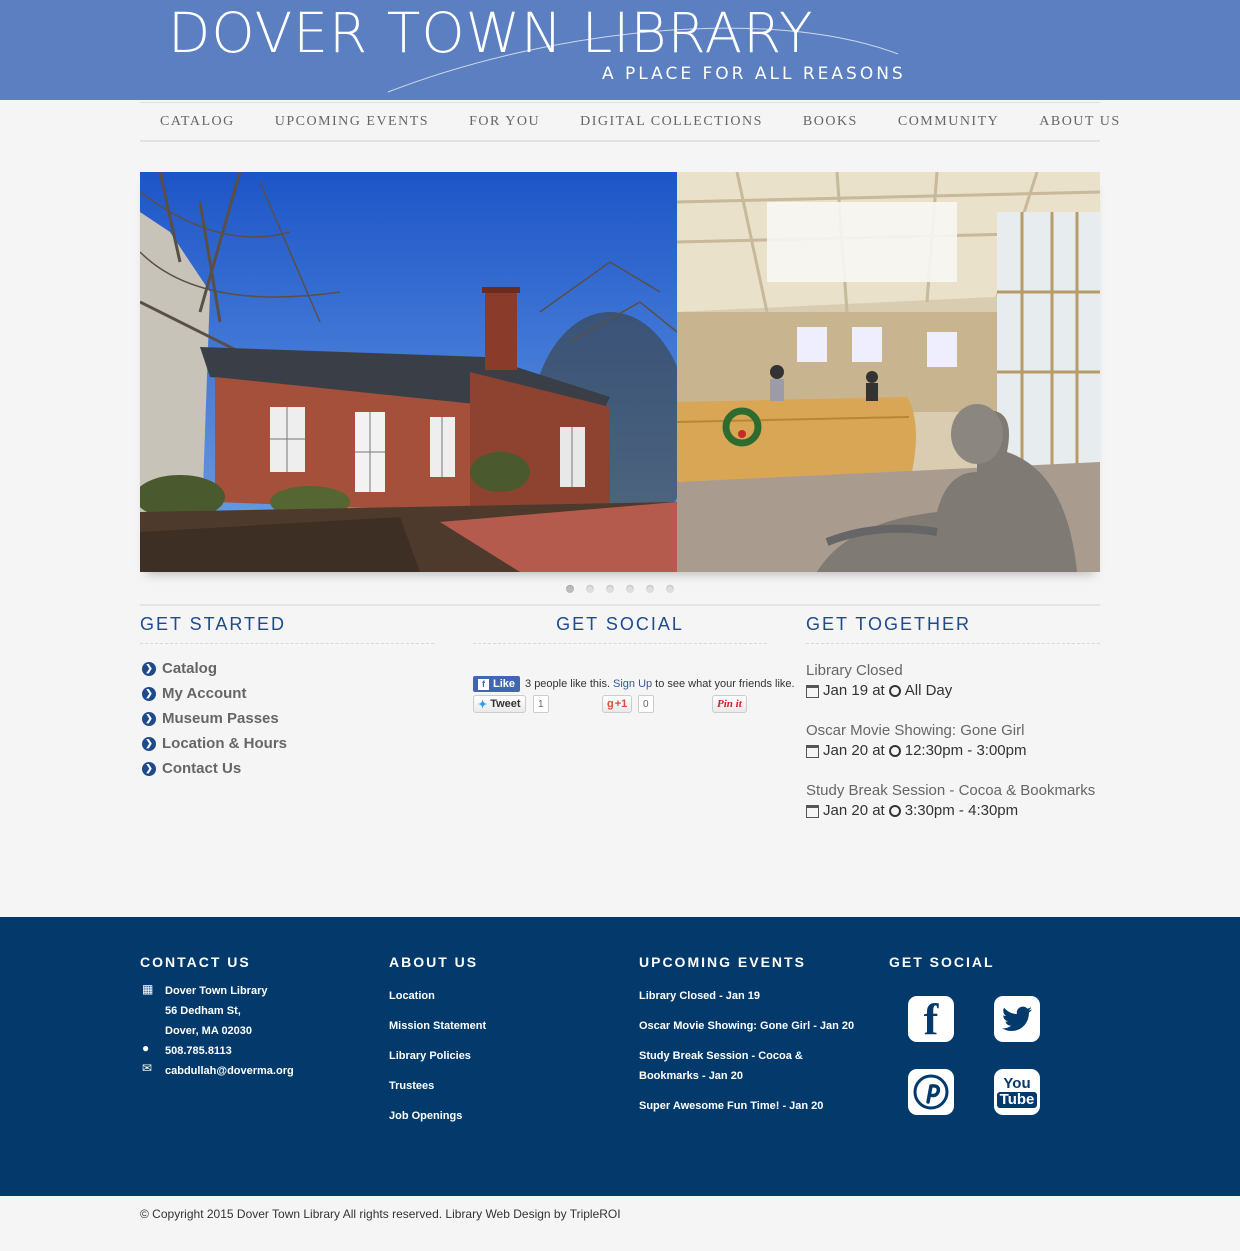 Image resolution: width=1240 pixels, height=1251 pixels. Describe the element at coordinates (225, 743) in the screenshot. I see `quick-link-label: Location & Hours` at that location.